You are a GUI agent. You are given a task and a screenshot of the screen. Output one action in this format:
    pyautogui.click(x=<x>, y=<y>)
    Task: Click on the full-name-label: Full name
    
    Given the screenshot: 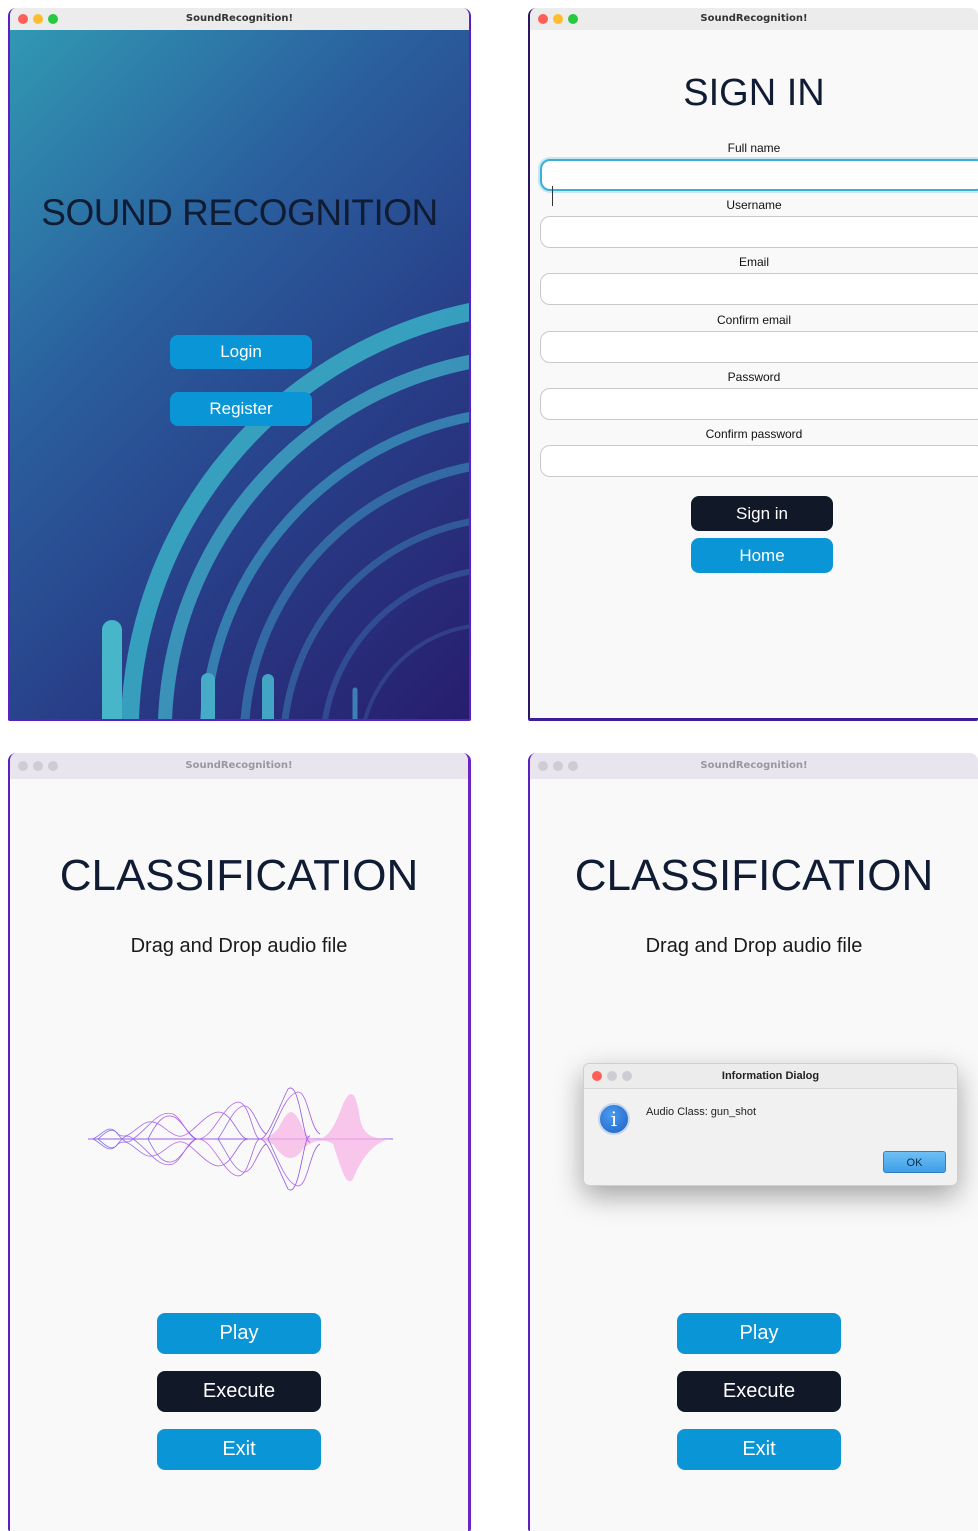 What is the action you would take?
    pyautogui.click(x=754, y=148)
    